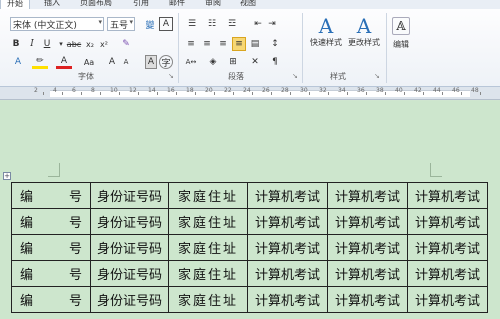 This screenshot has width=500, height=319. I want to click on line-spacing-icon: ↕, so click(275, 44).